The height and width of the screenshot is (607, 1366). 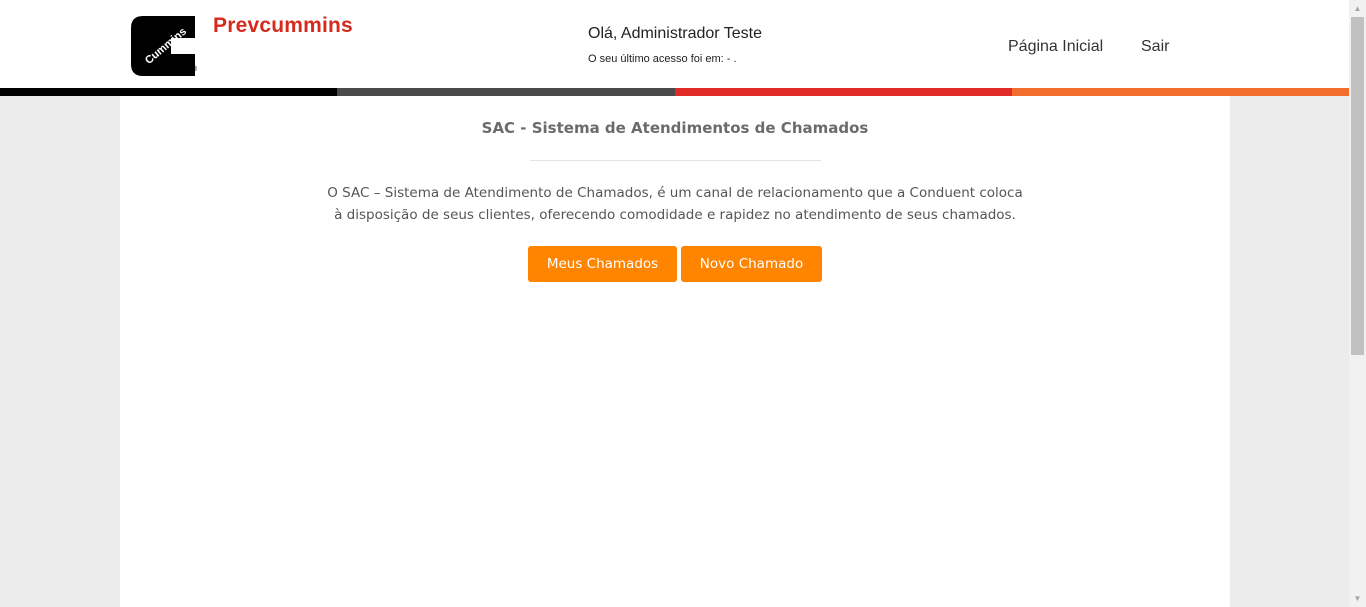 I want to click on my-tickets-button: Meus Chamados, so click(x=602, y=264).